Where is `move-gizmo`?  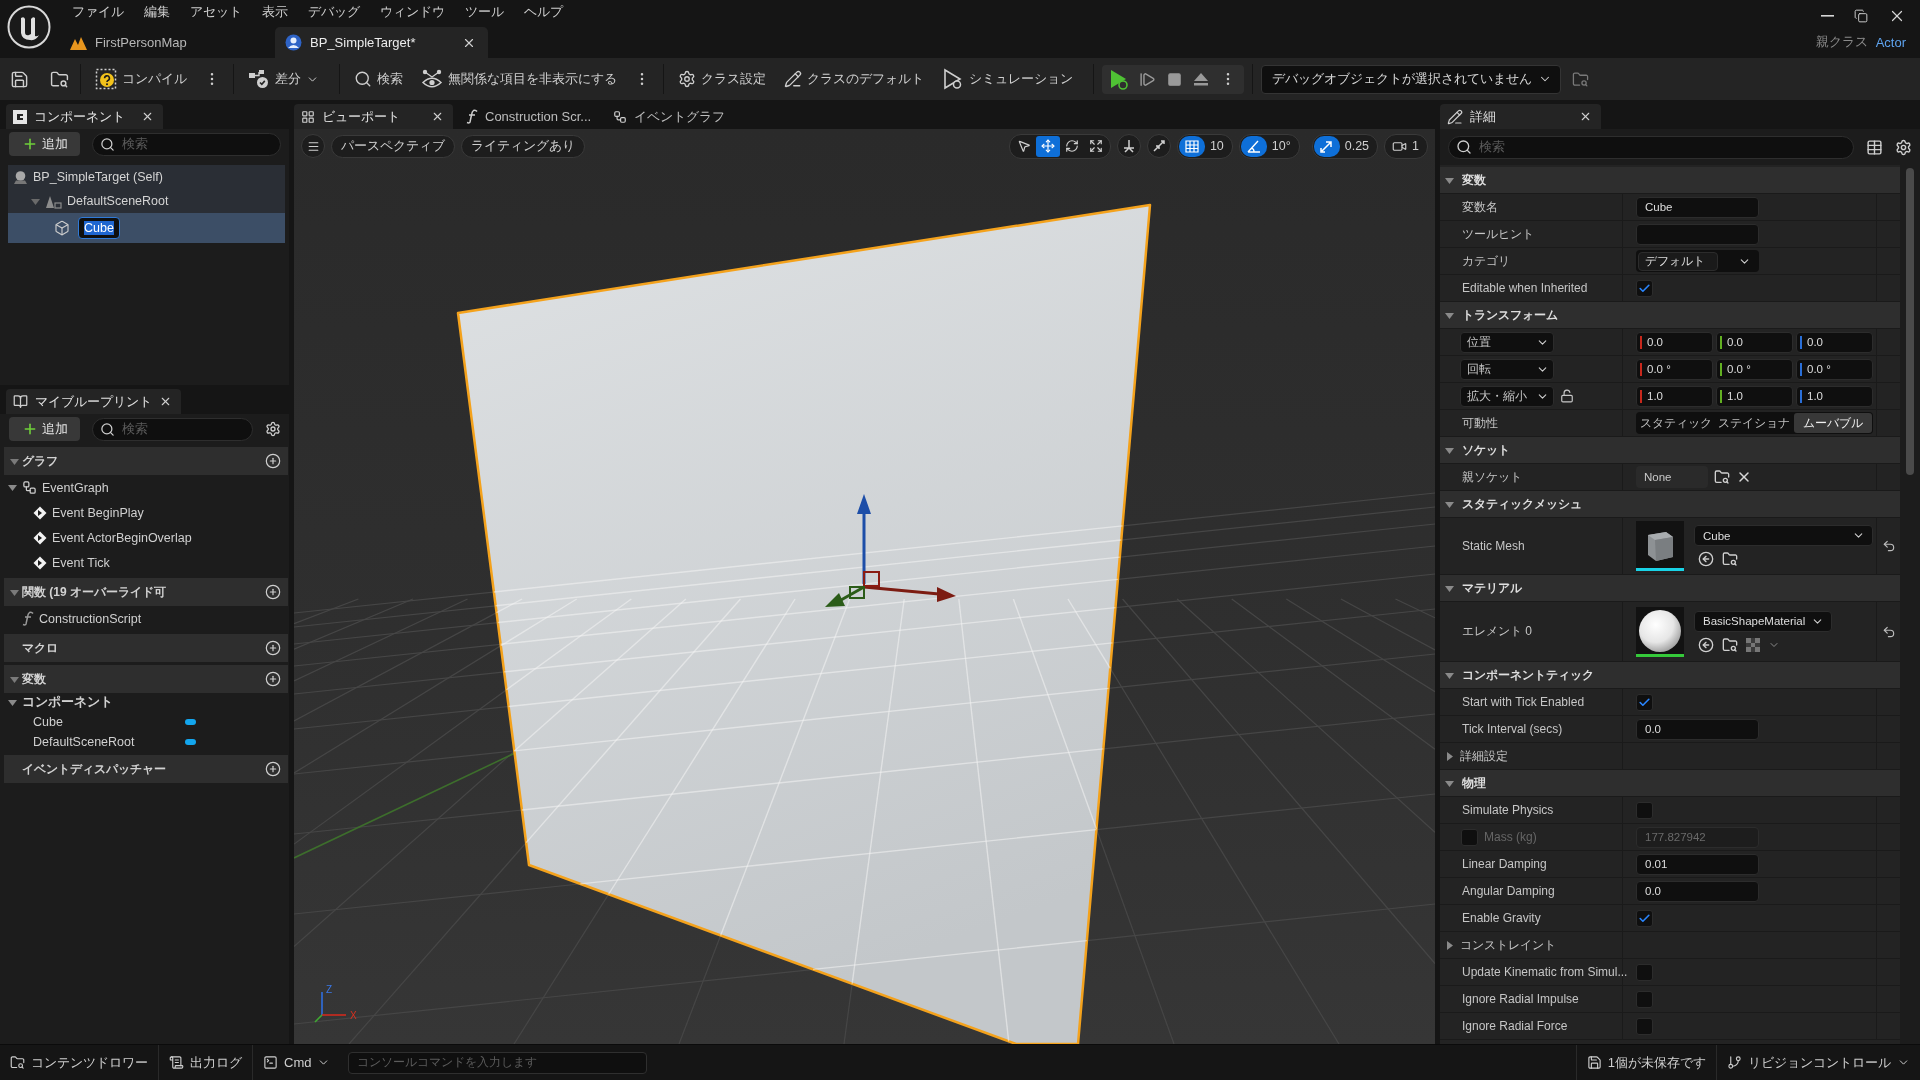
move-gizmo is located at coordinates (890, 550).